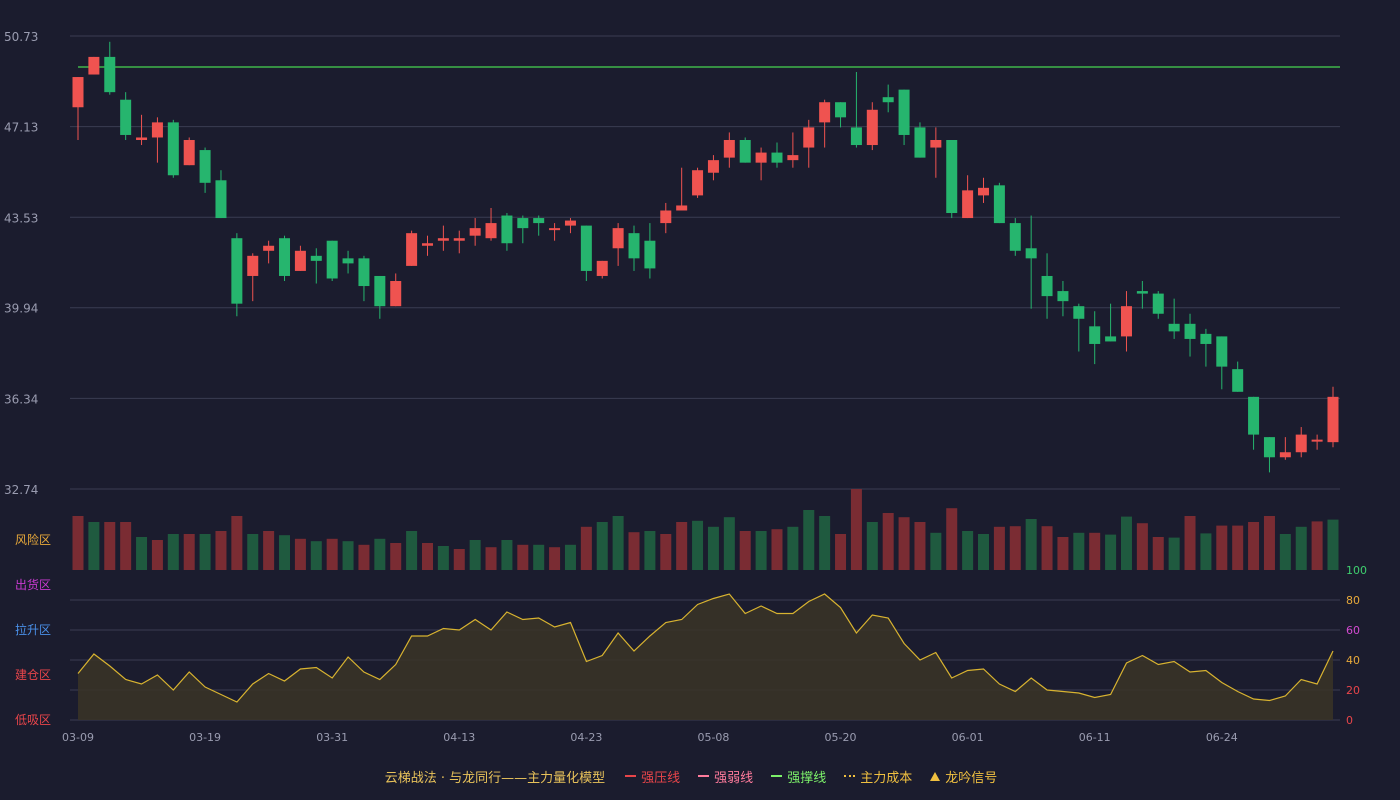  I want to click on legend-item-support-line: 强撑线, so click(798, 776).